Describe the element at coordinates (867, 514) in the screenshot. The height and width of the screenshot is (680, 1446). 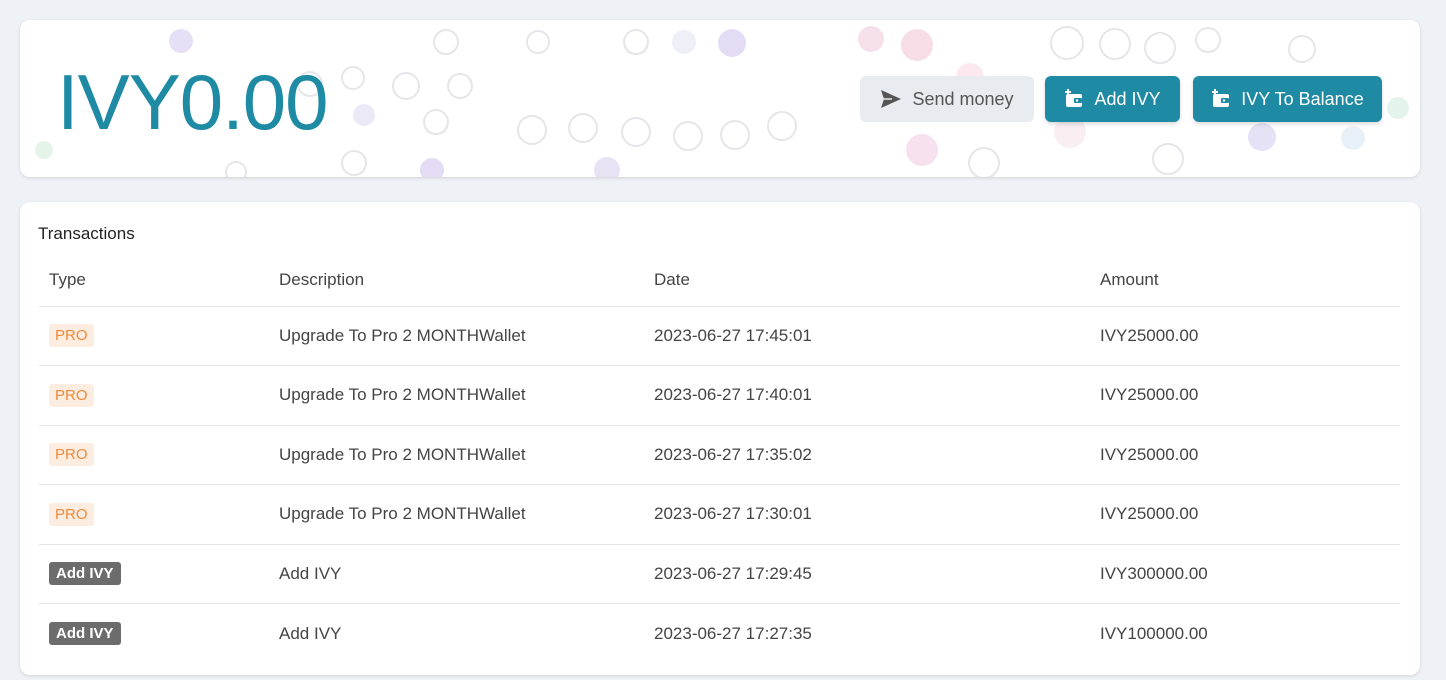
I see `date-cell: 2023-06-27 17:30:01` at that location.